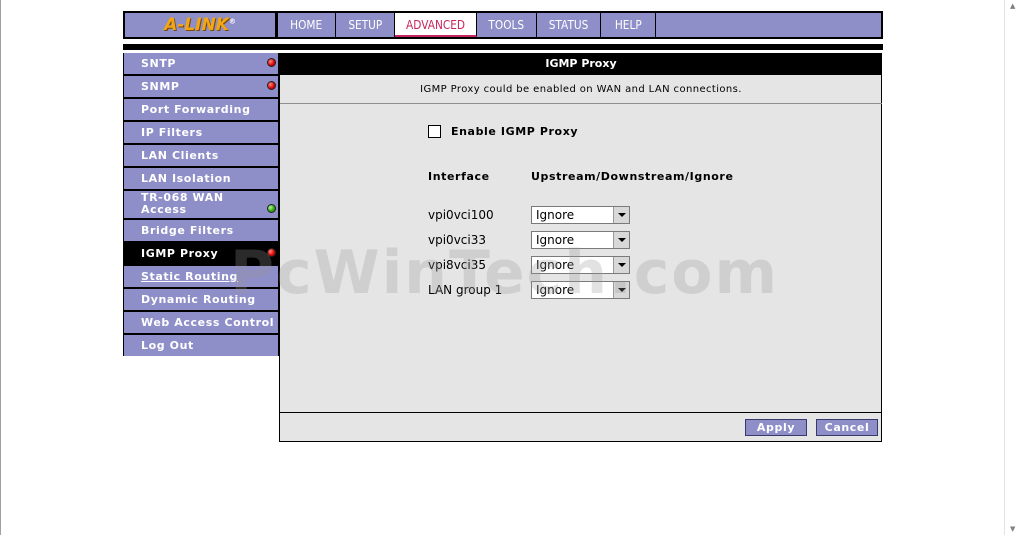 The image size is (1022, 535). Describe the element at coordinates (776, 427) in the screenshot. I see `apply-button: Apply` at that location.